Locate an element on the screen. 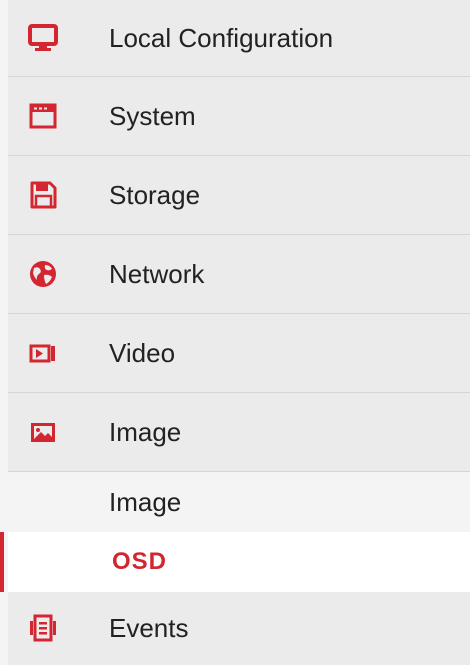 This screenshot has width=470, height=665. submenu-item-osd: OSD is located at coordinates (235, 562).